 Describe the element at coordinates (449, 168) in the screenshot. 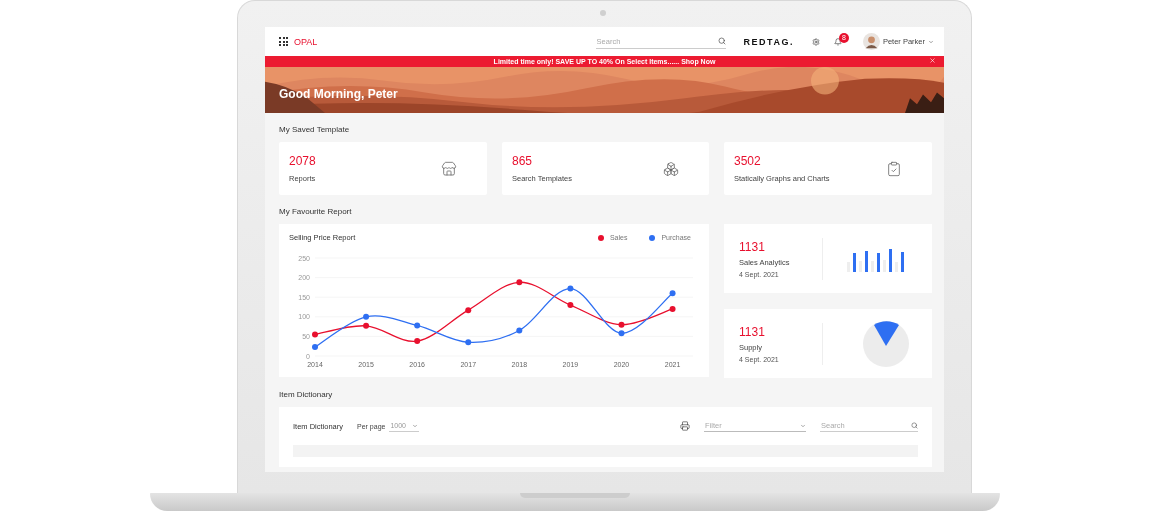

I see `store-icon` at that location.